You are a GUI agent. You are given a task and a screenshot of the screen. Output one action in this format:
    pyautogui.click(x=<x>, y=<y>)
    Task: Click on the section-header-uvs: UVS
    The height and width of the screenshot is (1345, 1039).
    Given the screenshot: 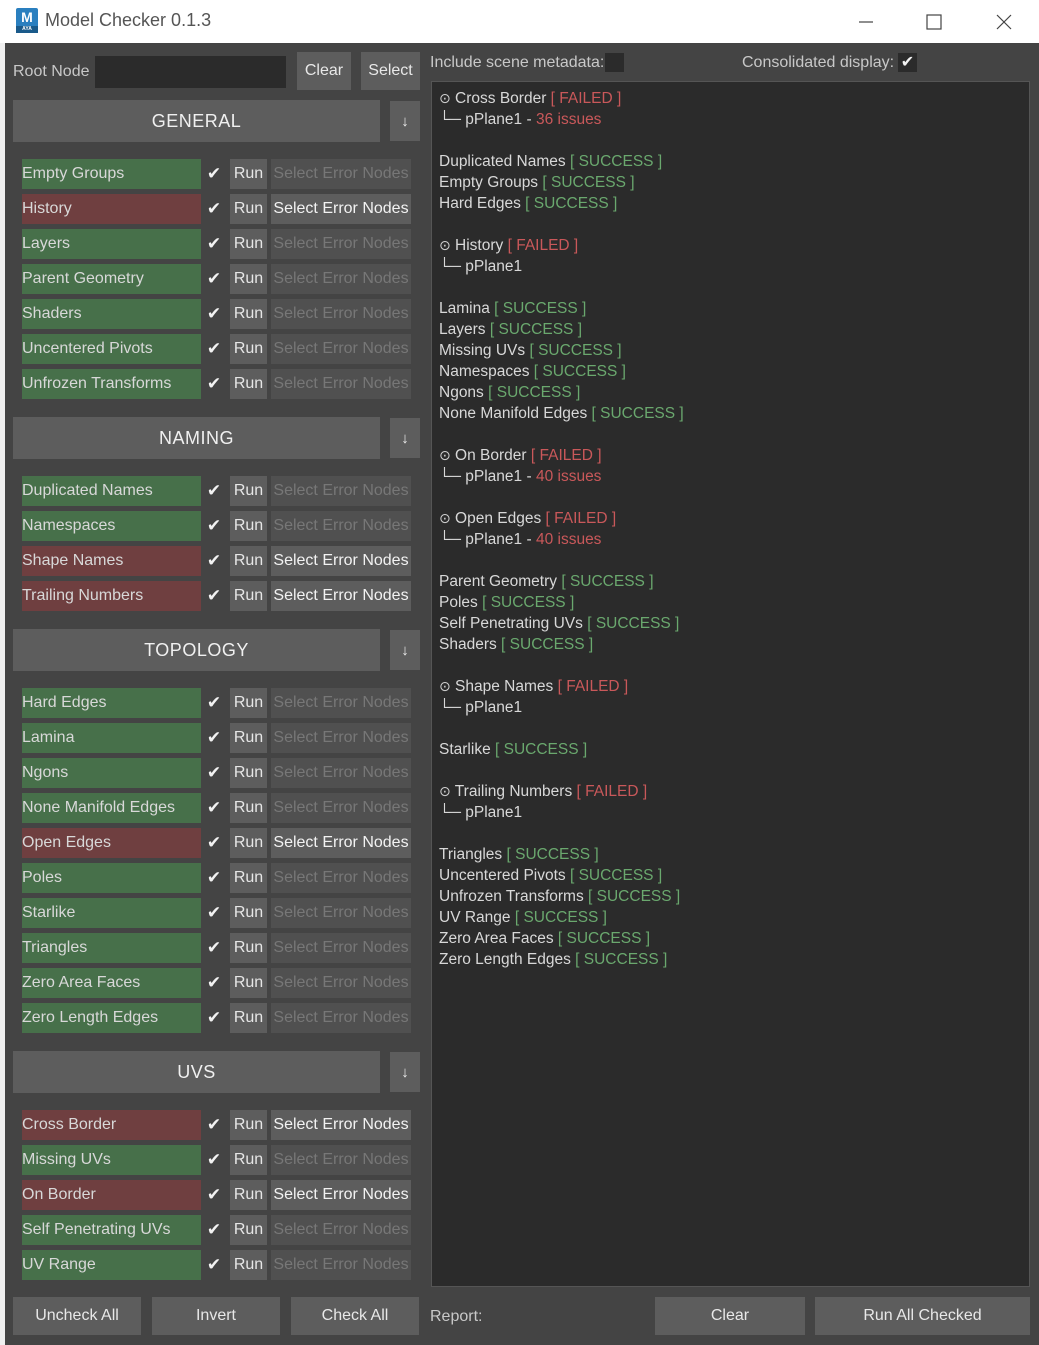 What is the action you would take?
    pyautogui.click(x=196, y=1072)
    